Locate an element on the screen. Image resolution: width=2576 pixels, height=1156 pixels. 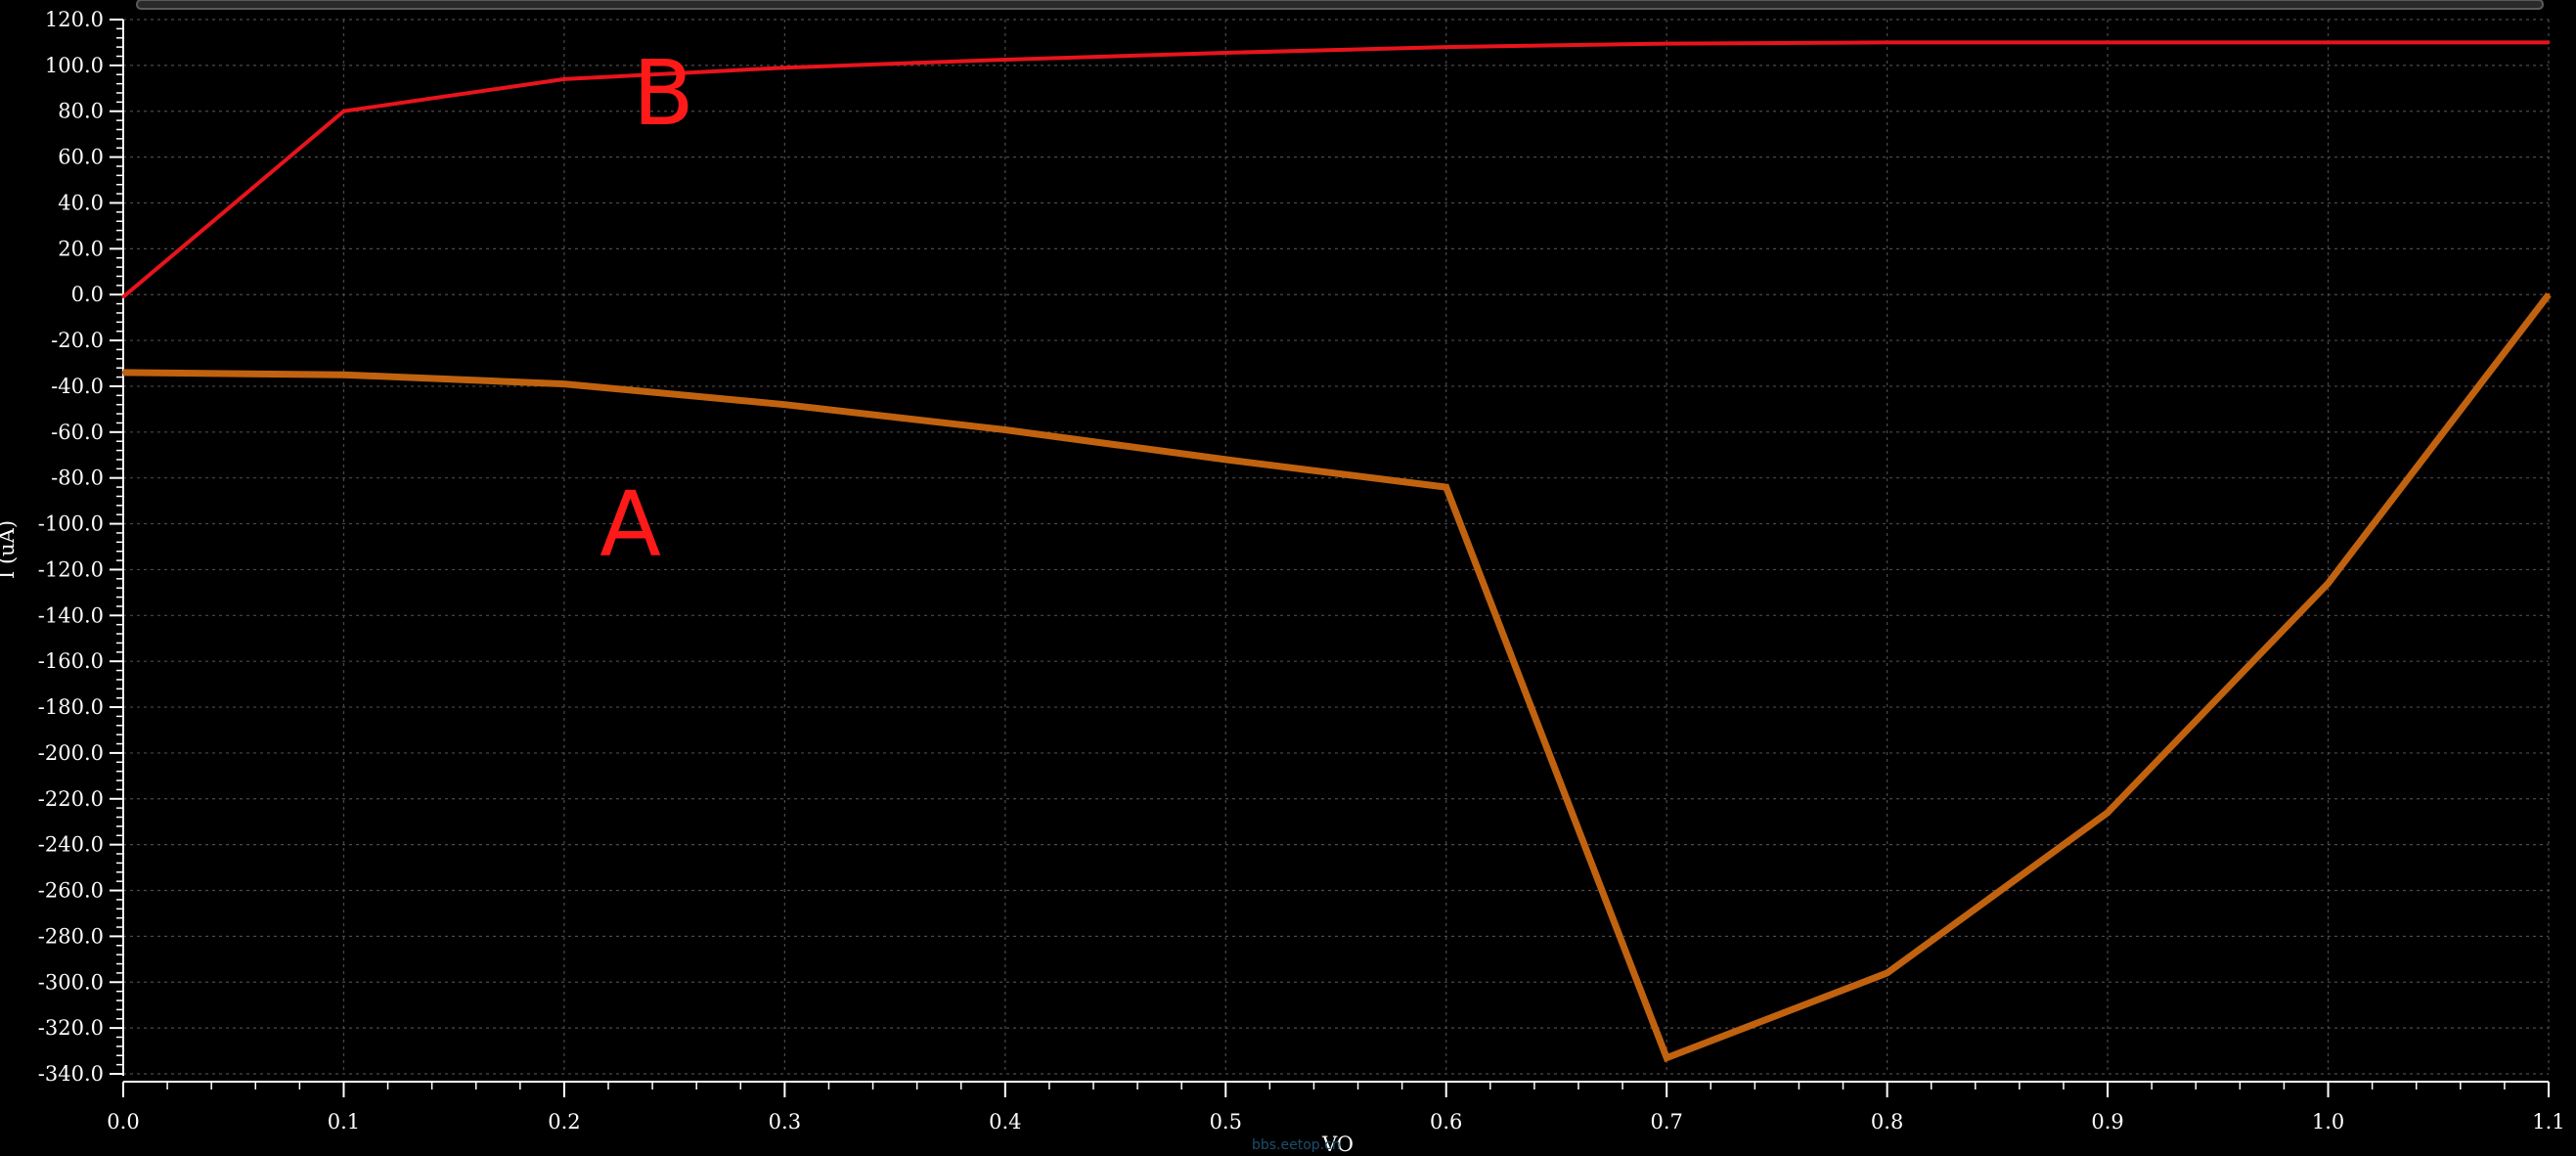
y-tick-label: -140.0 is located at coordinates (71, 615).